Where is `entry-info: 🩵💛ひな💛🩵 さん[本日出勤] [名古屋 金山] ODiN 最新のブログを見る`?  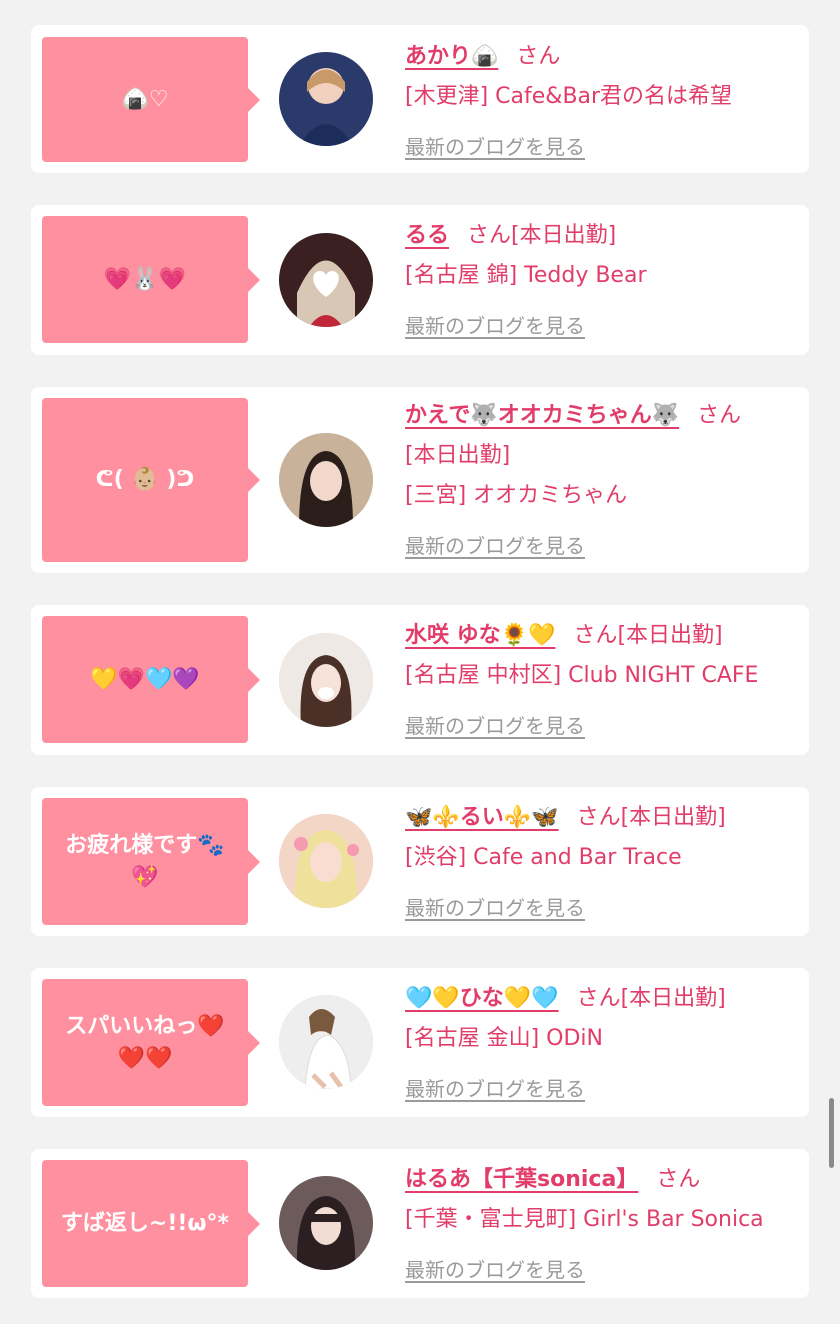
entry-info: 🩵💛ひな💛🩵 さん[本日出勤] [名古屋 金山] ODiN 最新のブログを見る is located at coordinates (600, 1044).